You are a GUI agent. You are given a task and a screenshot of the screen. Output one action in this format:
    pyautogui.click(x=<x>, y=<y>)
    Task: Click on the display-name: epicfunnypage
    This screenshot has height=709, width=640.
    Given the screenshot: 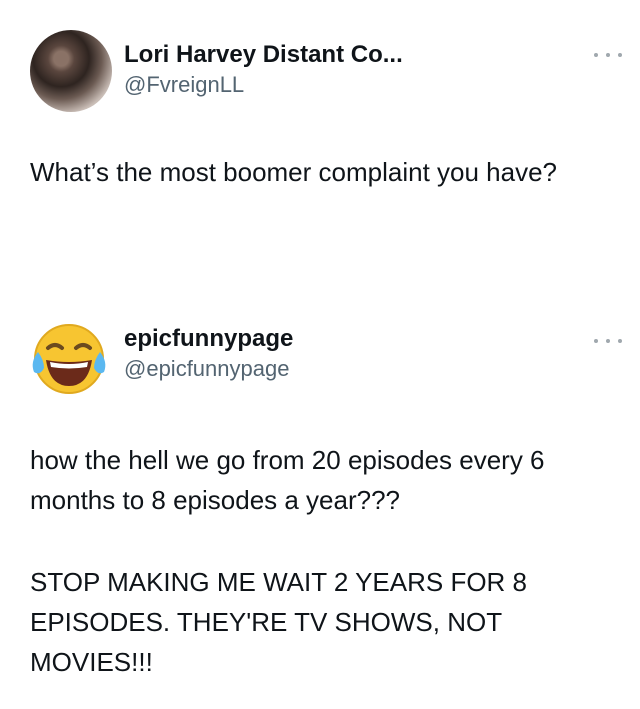 What is the action you would take?
    pyautogui.click(x=208, y=339)
    